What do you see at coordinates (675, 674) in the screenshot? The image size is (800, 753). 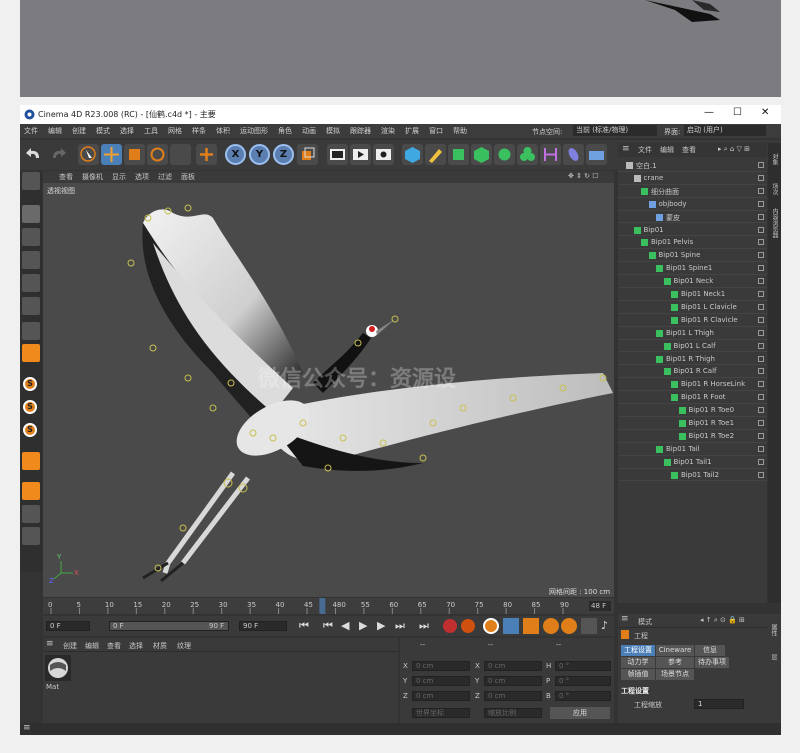 I see `tab-scene-nodes: 场景节点` at bounding box center [675, 674].